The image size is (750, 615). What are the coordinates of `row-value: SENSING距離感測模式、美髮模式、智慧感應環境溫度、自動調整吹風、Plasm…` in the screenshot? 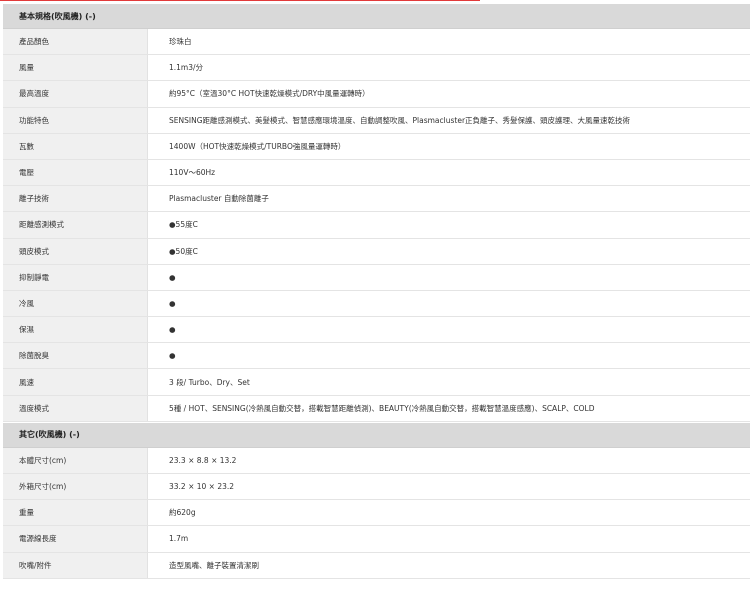 It's located at (449, 120).